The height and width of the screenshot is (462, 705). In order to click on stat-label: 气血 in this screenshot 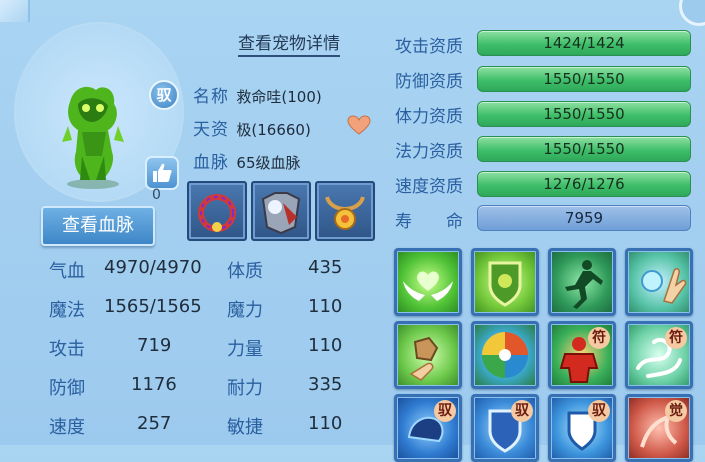, I will do `click(67, 271)`.